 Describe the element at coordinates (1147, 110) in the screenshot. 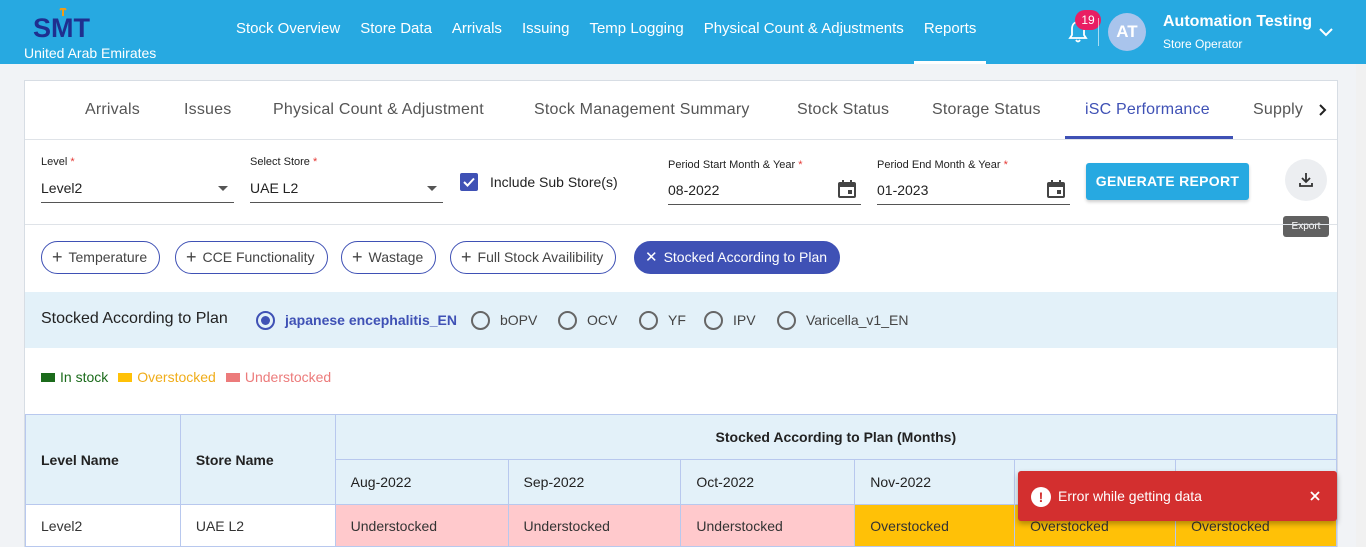

I see `tab-isc-performance: iSC Performance` at that location.